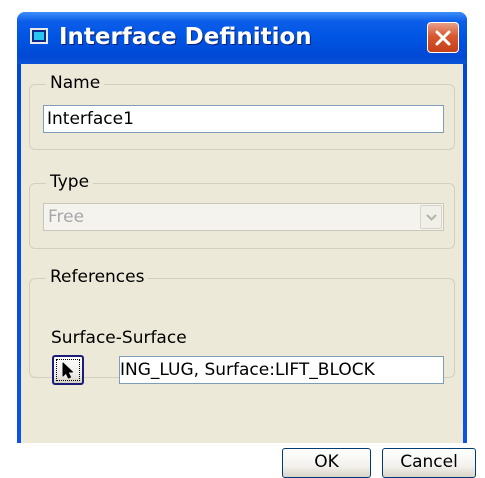 Image resolution: width=485 pixels, height=478 pixels. Describe the element at coordinates (70, 182) in the screenshot. I see `type-group-label: Type` at that location.